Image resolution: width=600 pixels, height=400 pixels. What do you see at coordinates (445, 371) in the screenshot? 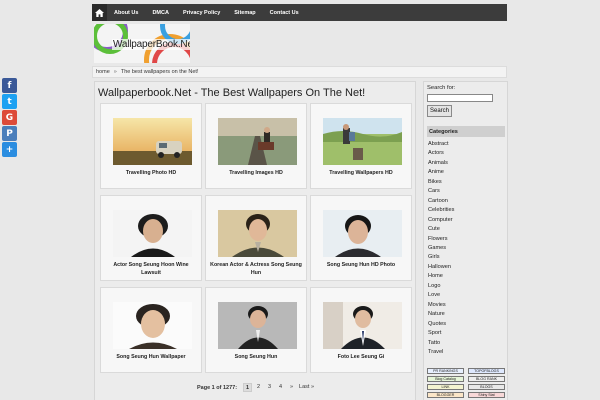
I see `ranking-badge: PR RANKINGS` at bounding box center [445, 371].